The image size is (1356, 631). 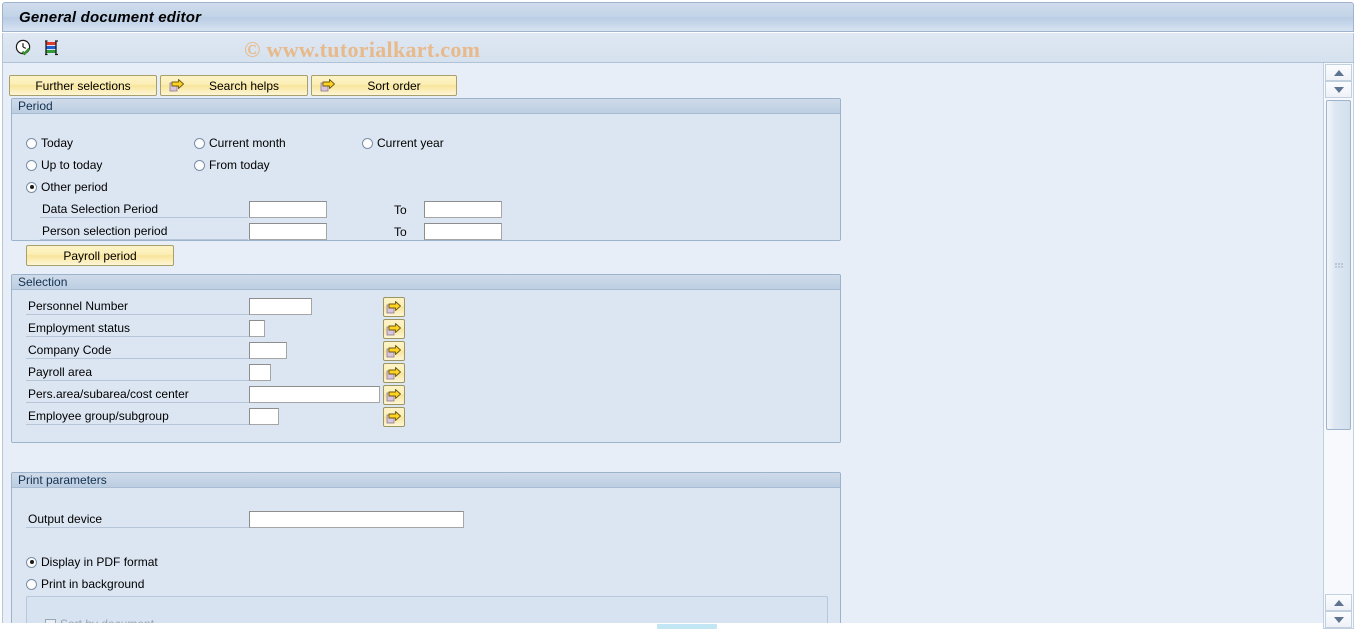 I want to click on output-device-label: Output device, so click(x=138, y=519).